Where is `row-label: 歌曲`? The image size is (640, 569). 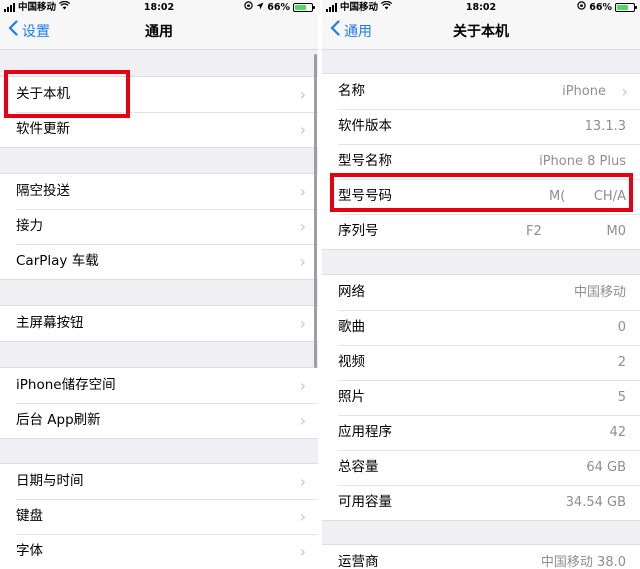 row-label: 歌曲 is located at coordinates (351, 327).